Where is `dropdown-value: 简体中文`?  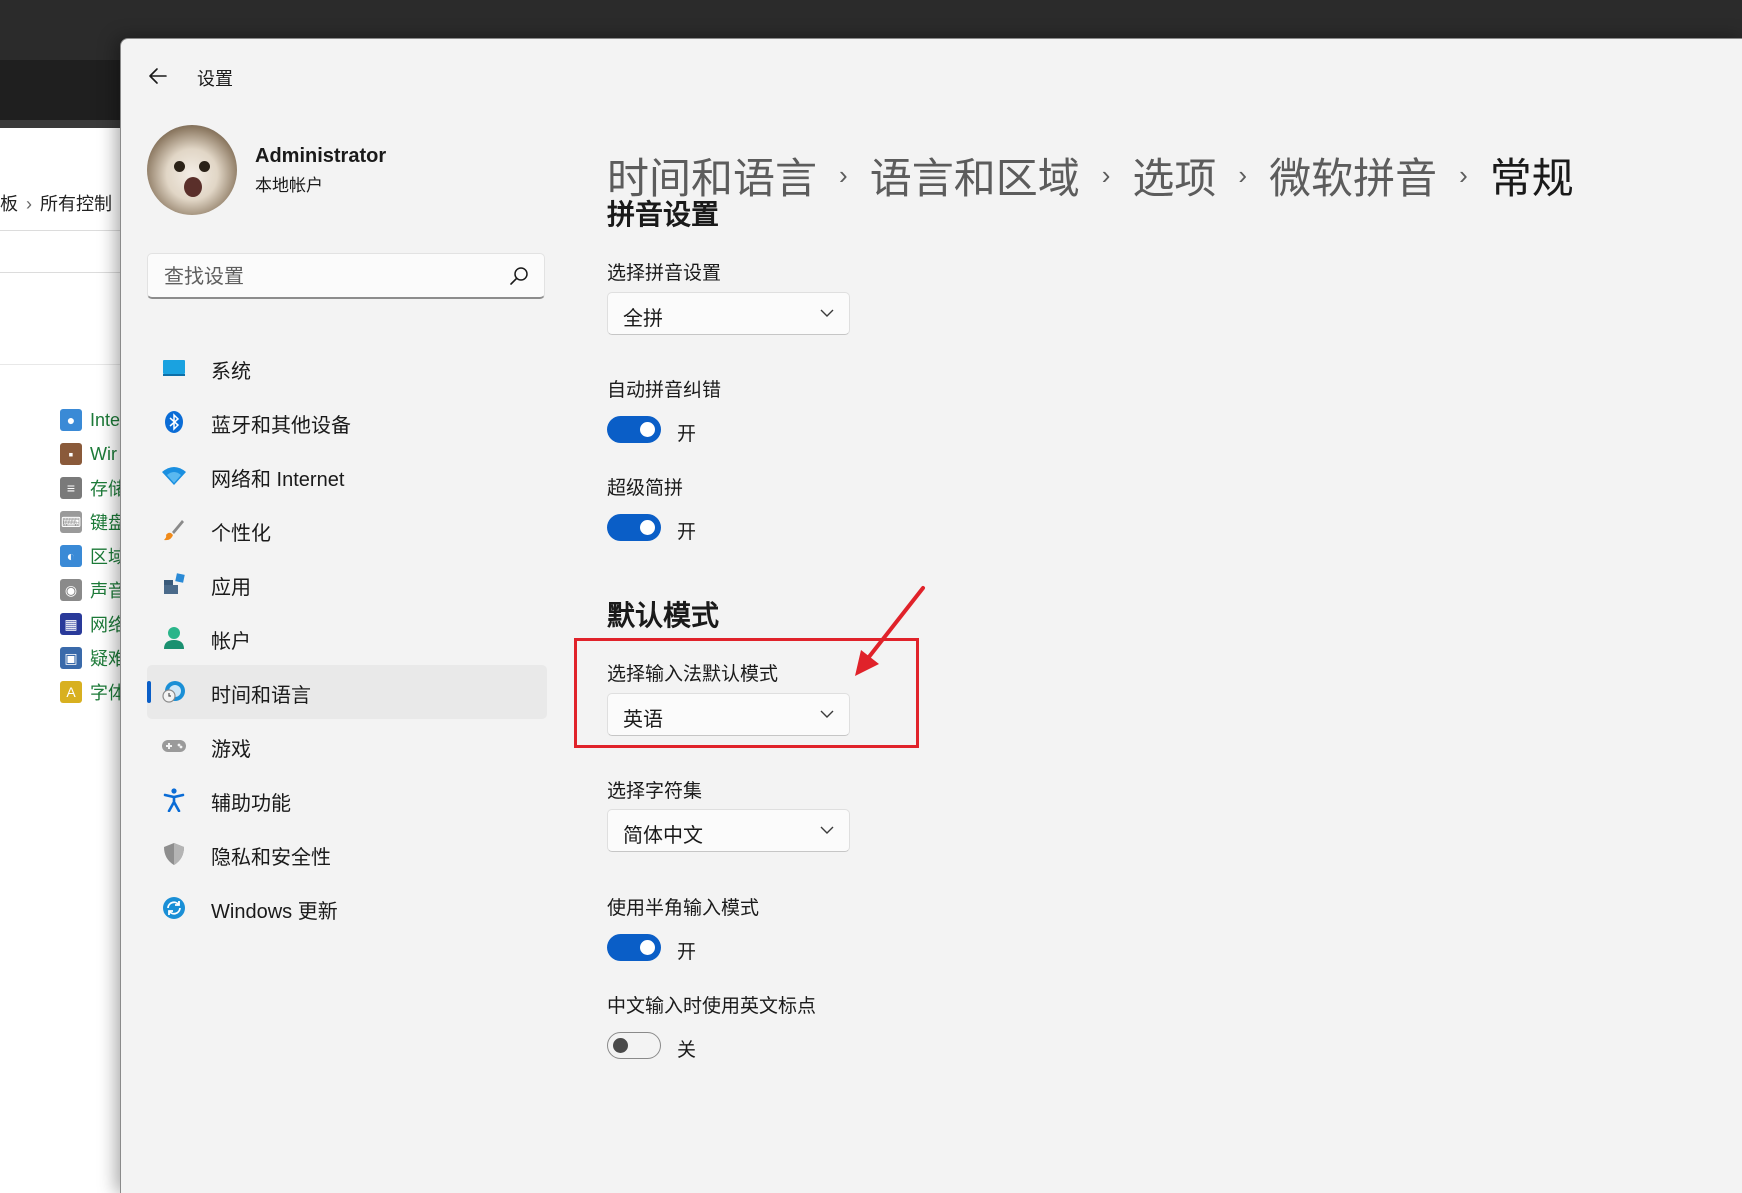
dropdown-value: 简体中文 is located at coordinates (663, 836).